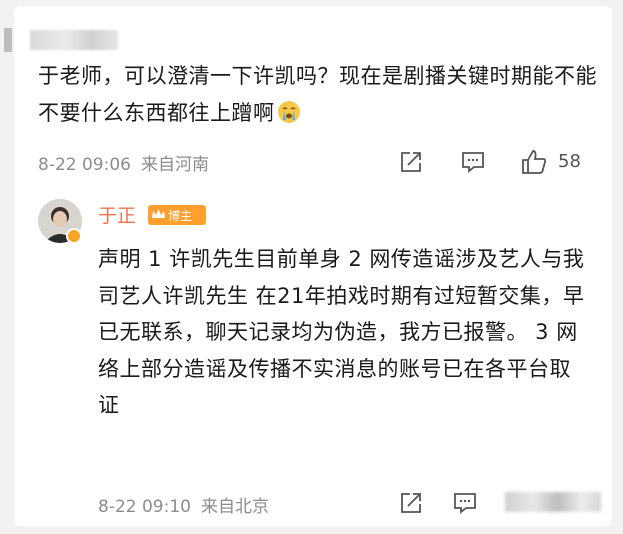 The width and height of the screenshot is (623, 534). I want to click on avatar-fragment, so click(8, 40).